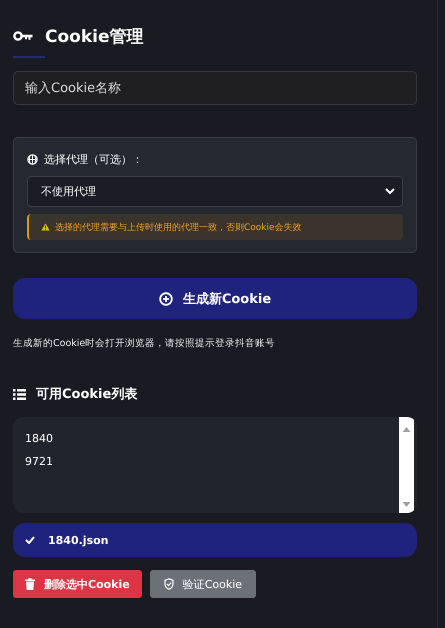  I want to click on warning-icon, so click(45, 227).